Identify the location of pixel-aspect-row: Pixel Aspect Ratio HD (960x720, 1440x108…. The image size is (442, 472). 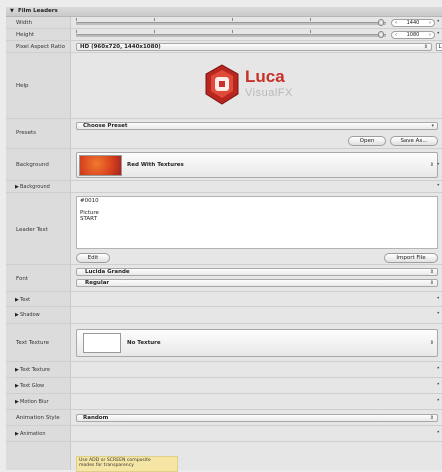
(224, 47).